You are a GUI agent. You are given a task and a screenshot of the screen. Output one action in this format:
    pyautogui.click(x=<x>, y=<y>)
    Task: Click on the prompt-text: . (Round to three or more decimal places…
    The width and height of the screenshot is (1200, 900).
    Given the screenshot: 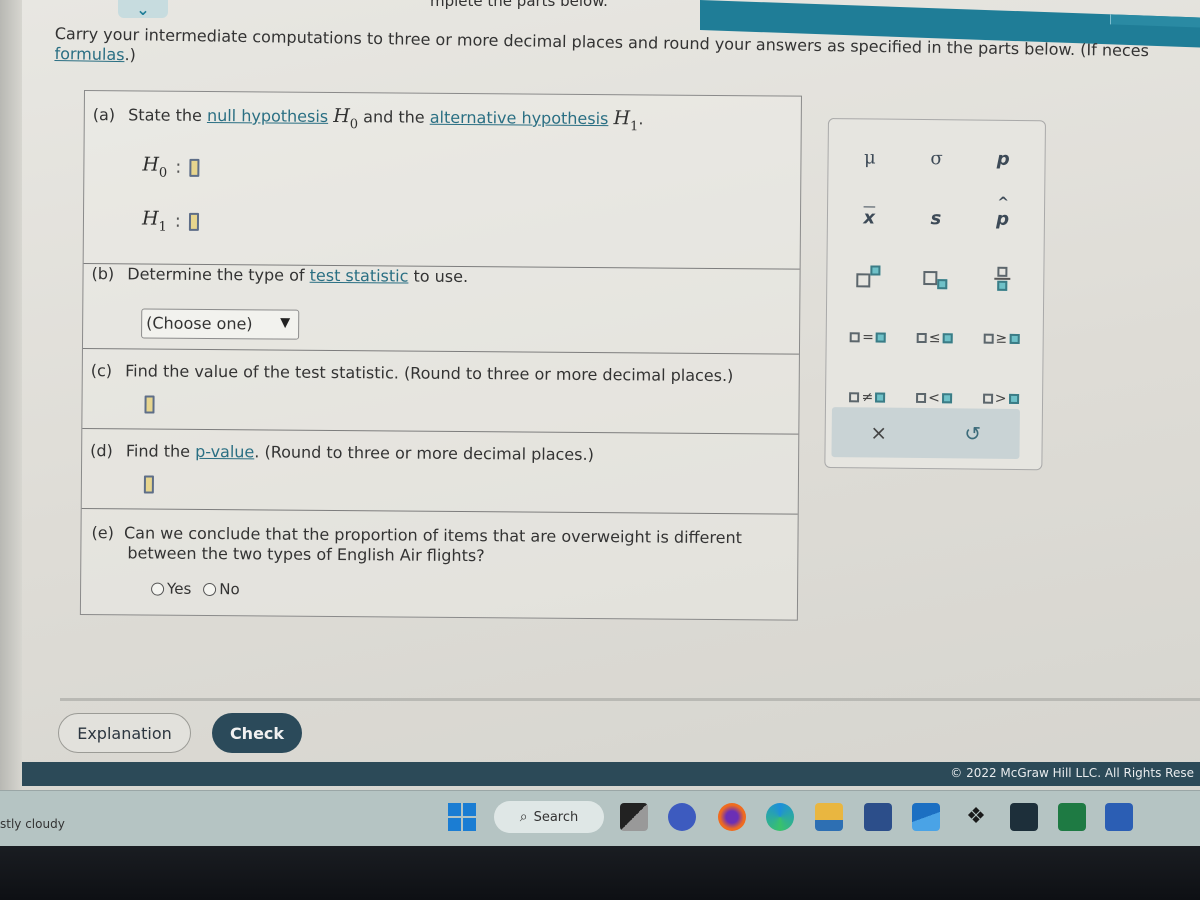 What is the action you would take?
    pyautogui.click(x=424, y=453)
    